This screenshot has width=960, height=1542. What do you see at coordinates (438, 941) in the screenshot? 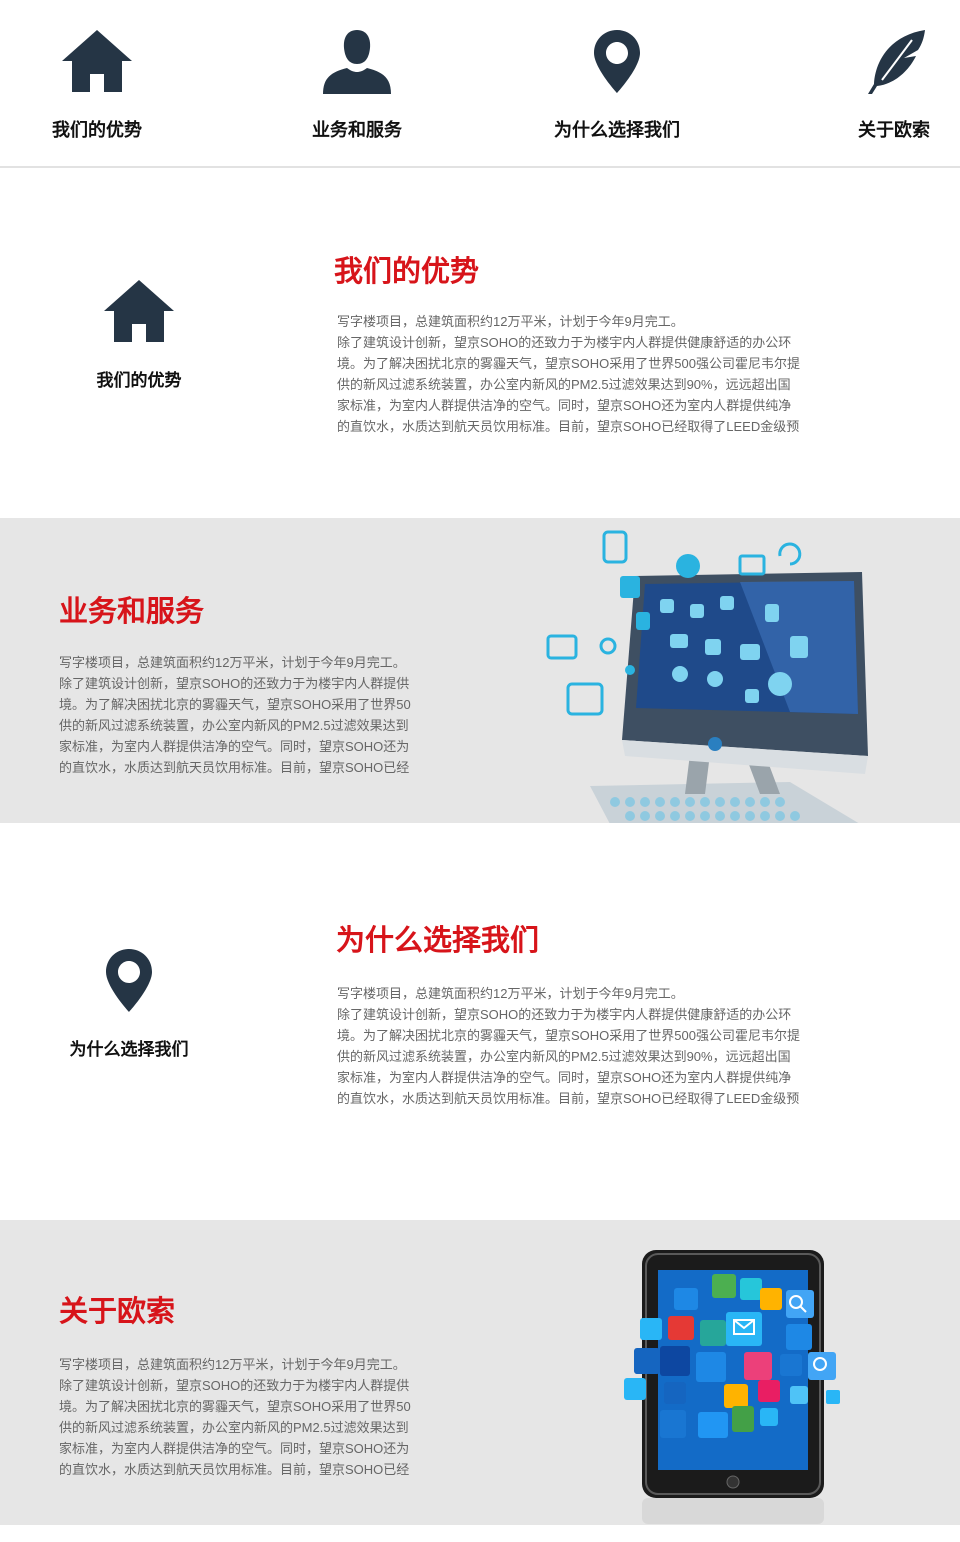
I see `section-title: 为什么选择我们` at bounding box center [438, 941].